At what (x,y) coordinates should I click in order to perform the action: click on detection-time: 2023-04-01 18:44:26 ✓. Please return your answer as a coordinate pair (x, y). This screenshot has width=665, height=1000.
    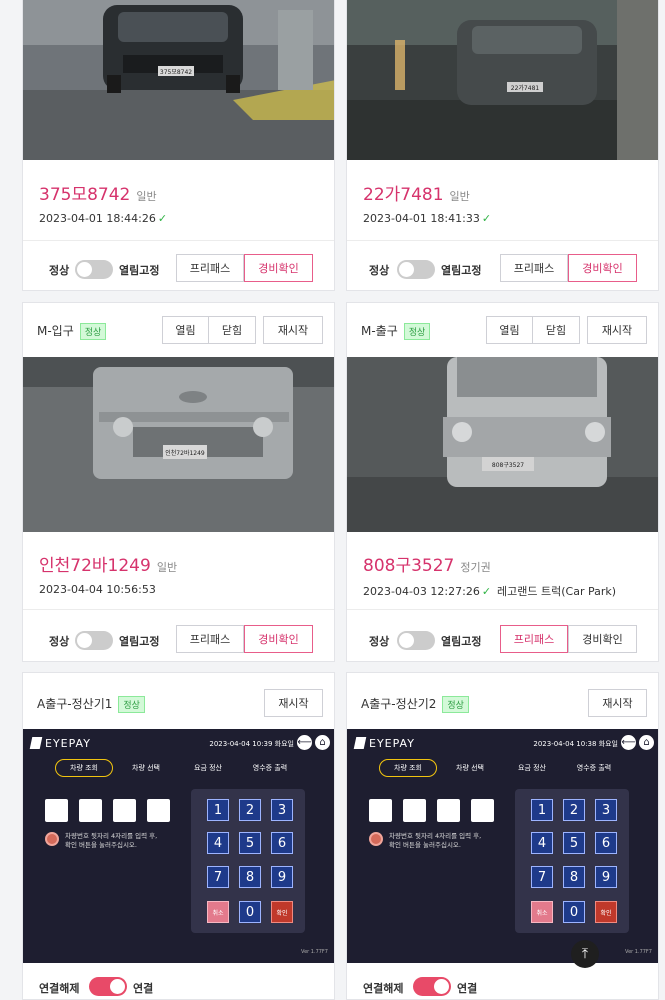
    Looking at the image, I should click on (103, 218).